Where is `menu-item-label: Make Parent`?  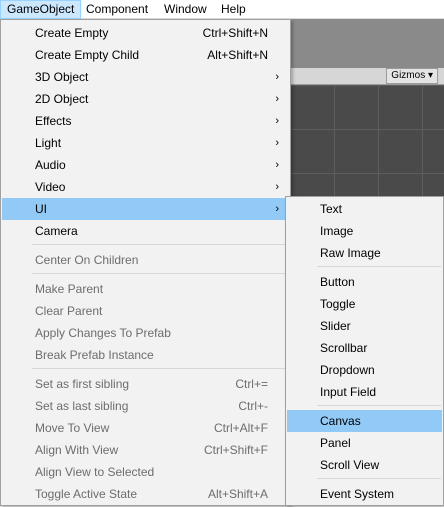 menu-item-label: Make Parent is located at coordinates (69, 289).